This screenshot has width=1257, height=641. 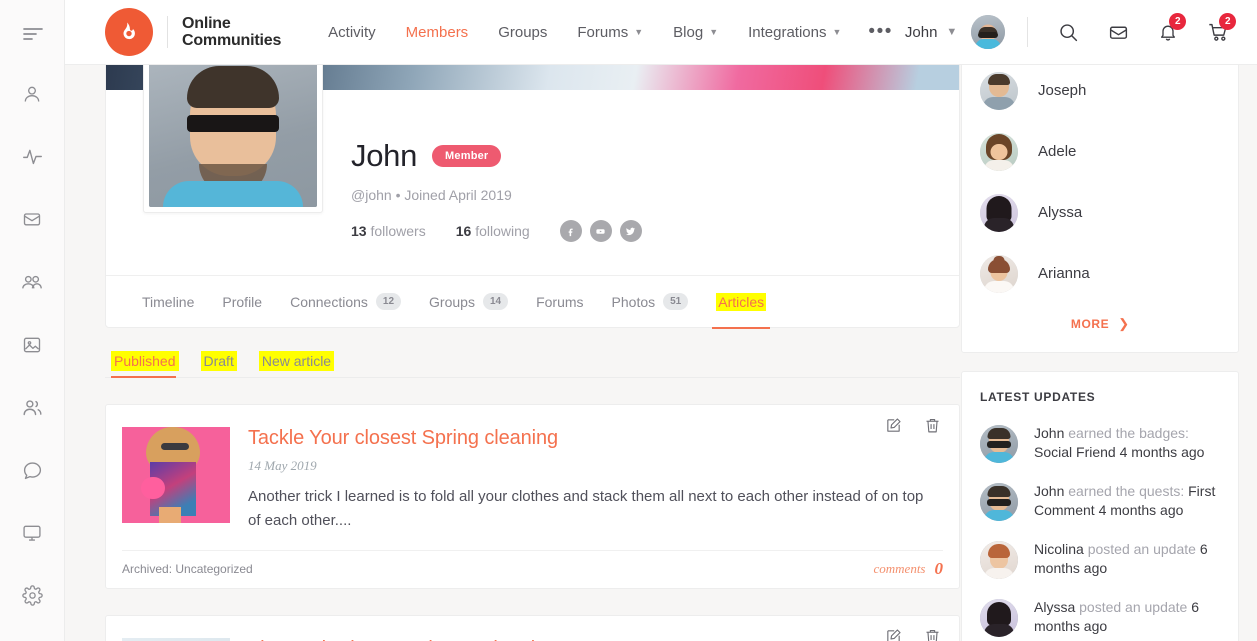 I want to click on list-item: Adele, so click(x=1100, y=151).